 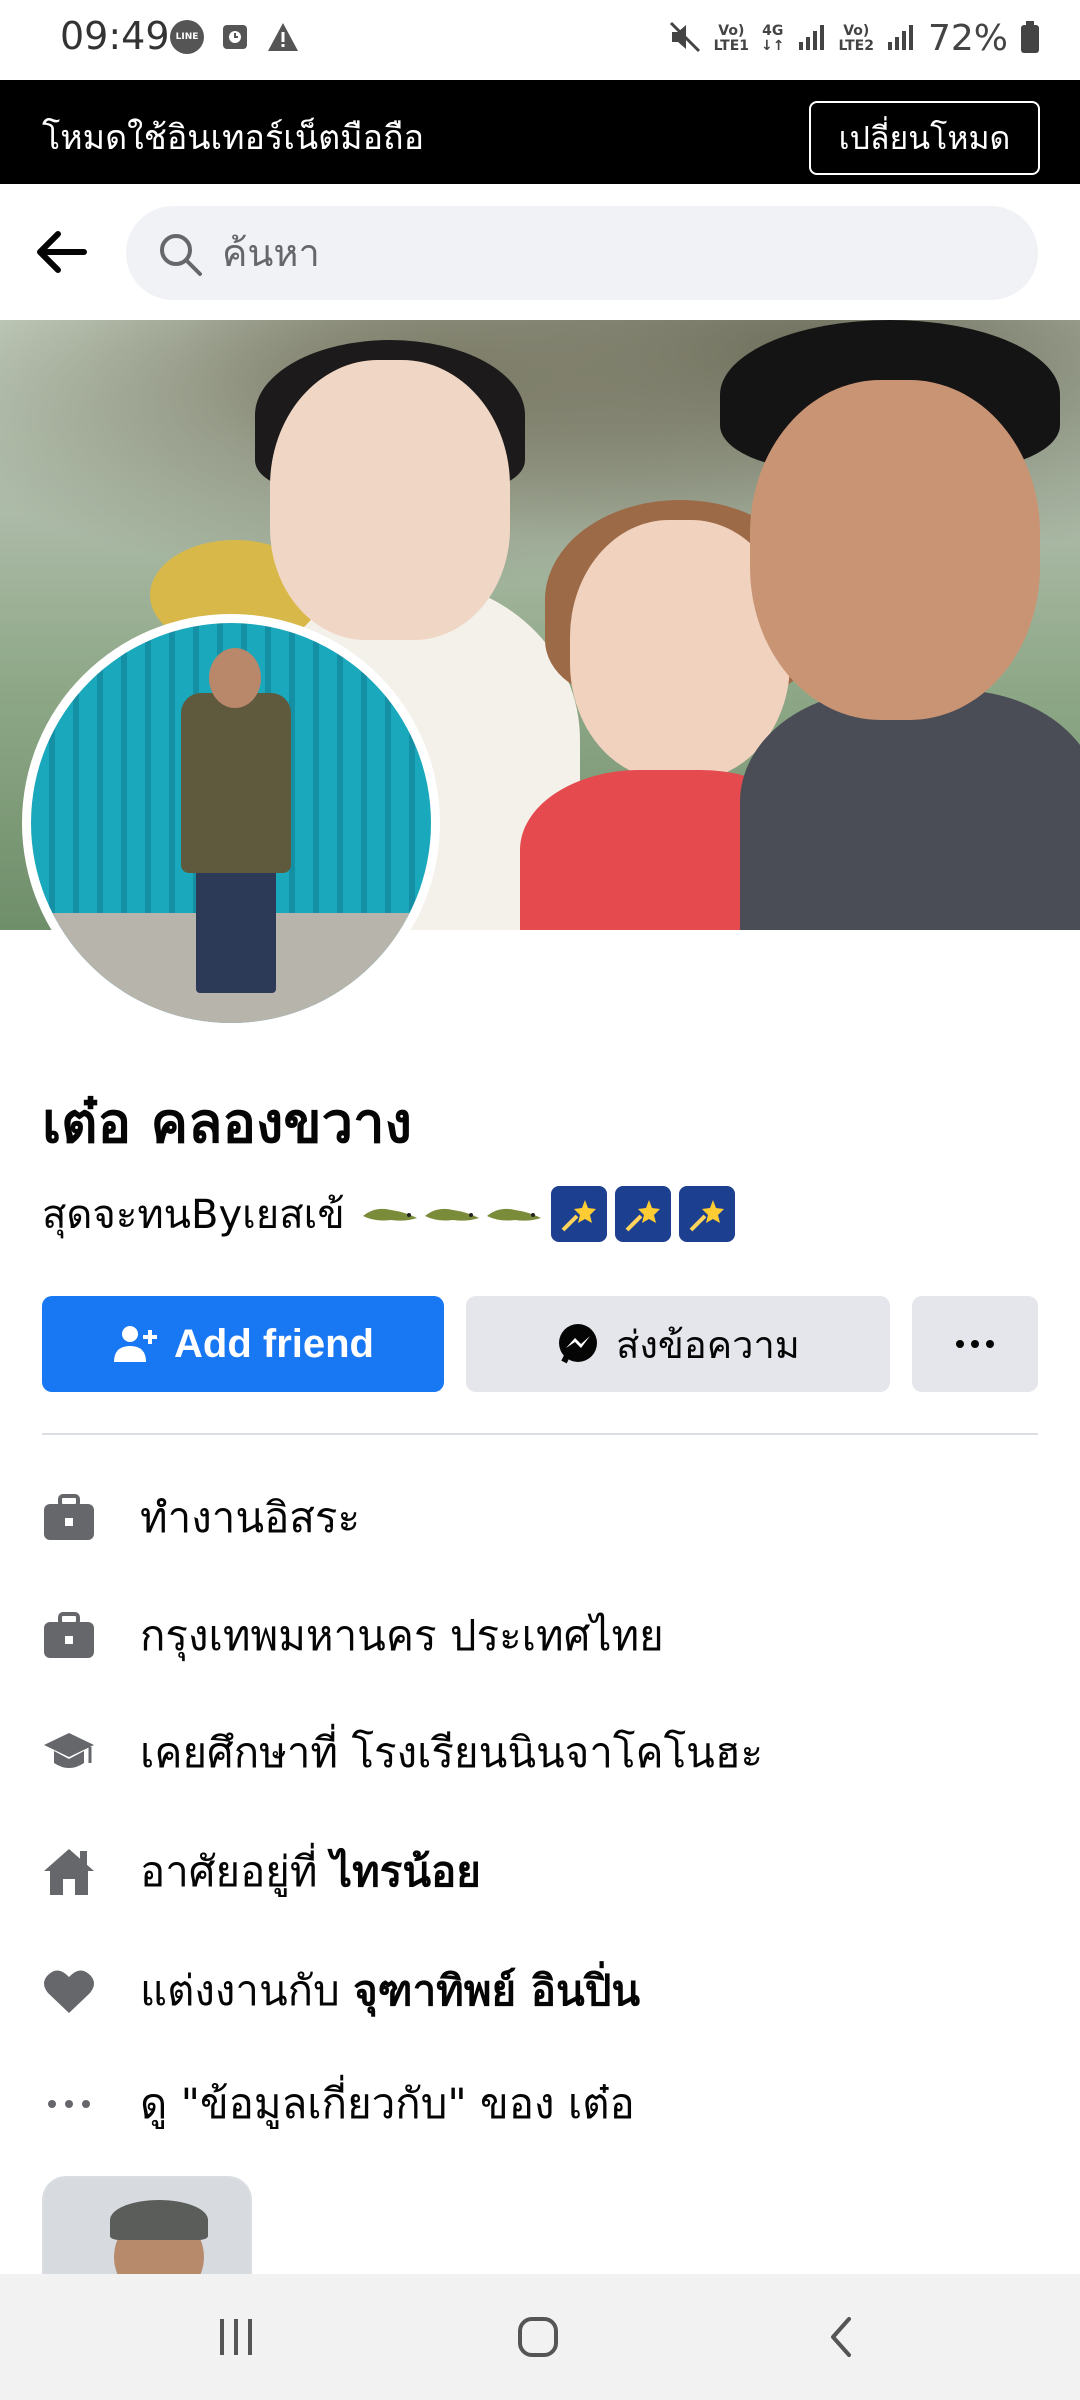 What do you see at coordinates (231, 823) in the screenshot?
I see `profile-avatar` at bounding box center [231, 823].